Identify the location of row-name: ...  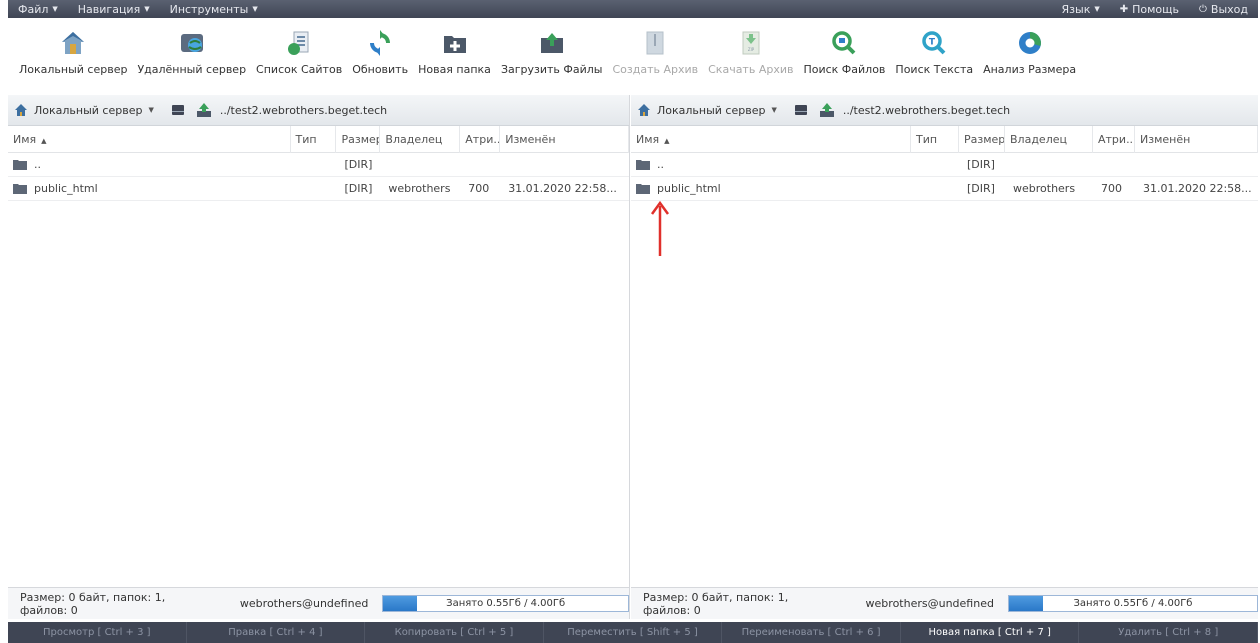
(660, 164).